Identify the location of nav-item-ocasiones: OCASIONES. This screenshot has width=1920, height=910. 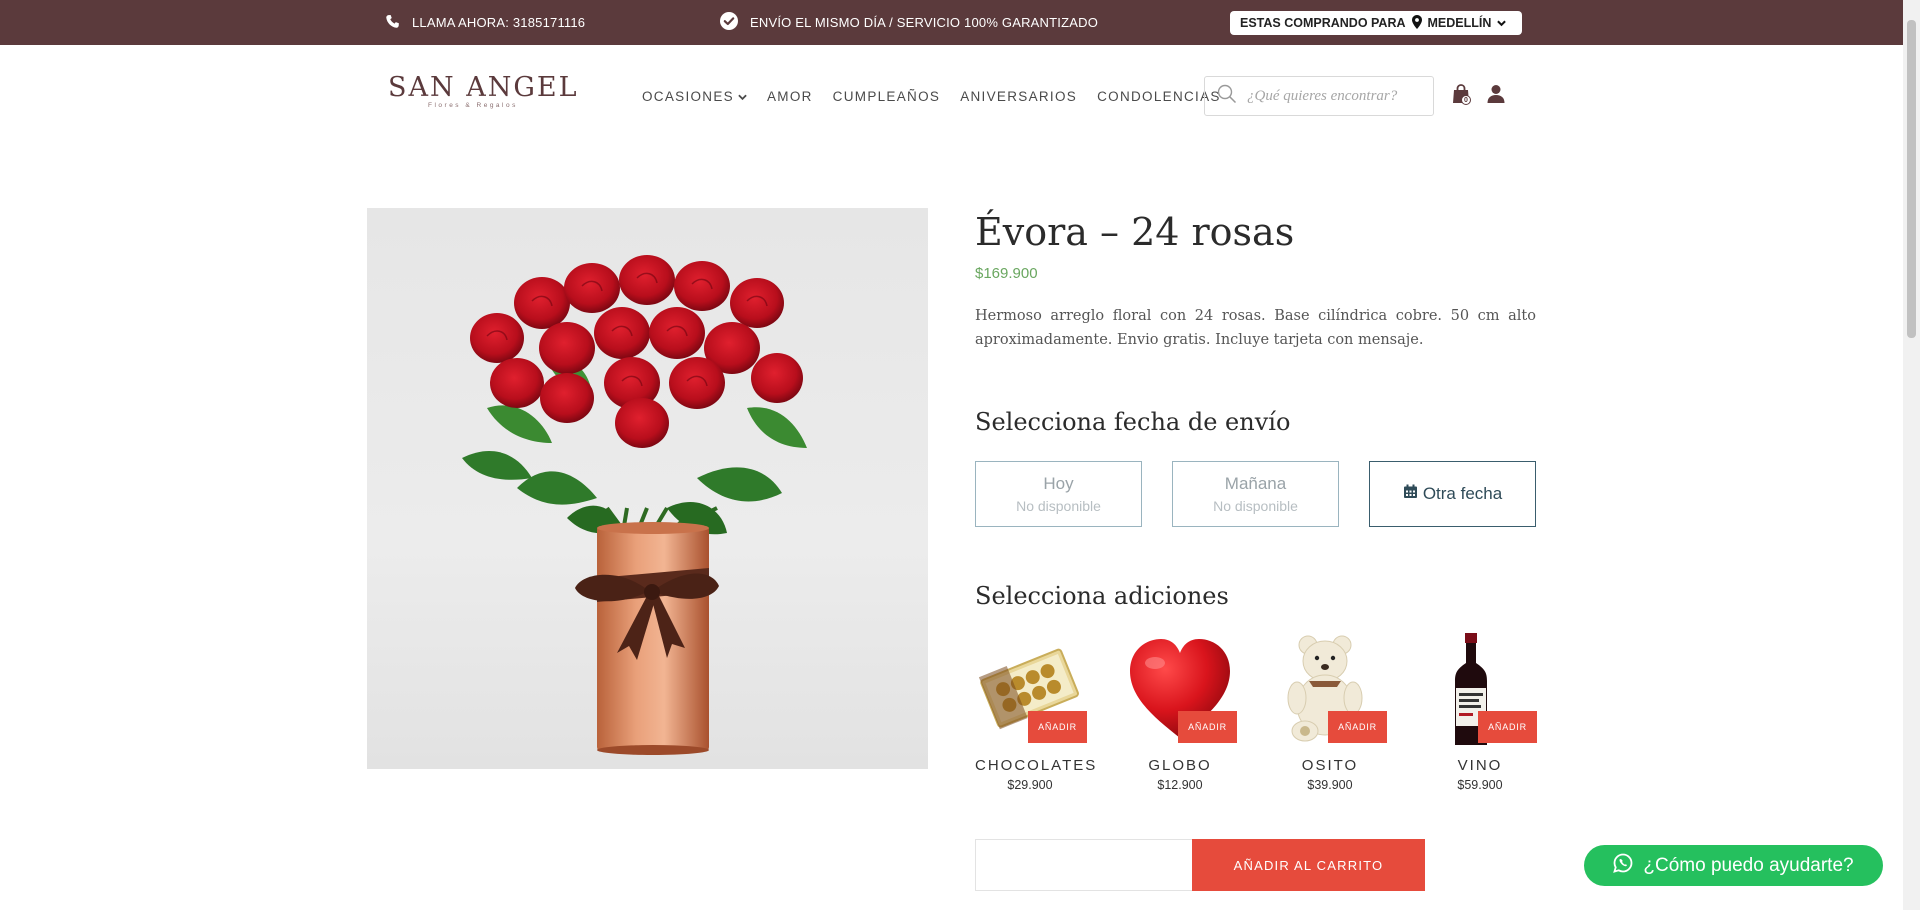
(694, 96).